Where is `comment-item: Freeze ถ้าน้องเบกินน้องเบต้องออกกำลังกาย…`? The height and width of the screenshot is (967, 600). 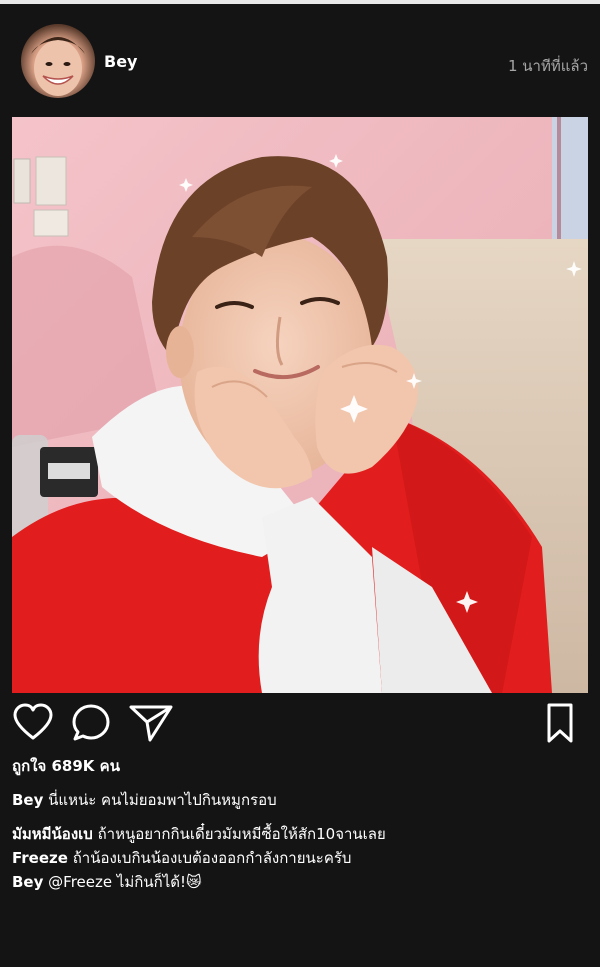
comment-item: Freeze ถ้าน้องเบกินน้องเบต้องออกกำลังกาย… is located at coordinates (300, 858).